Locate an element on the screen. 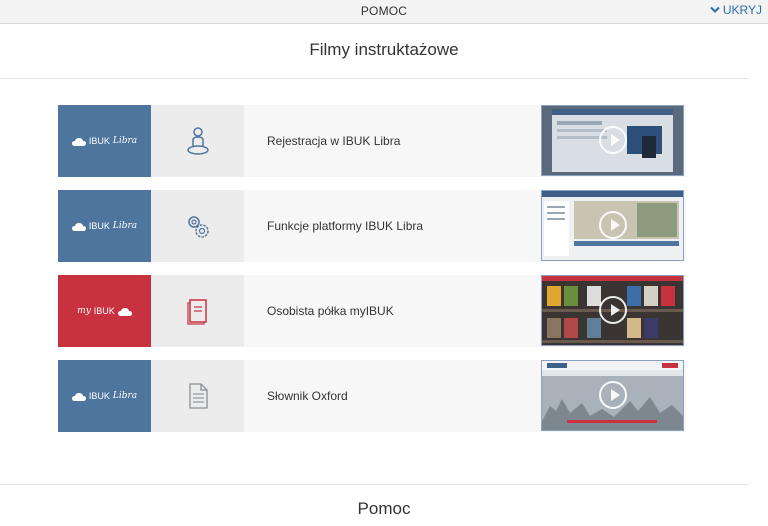 This screenshot has width=768, height=526. video-row-features: IBUK Libra Funkcje platformy IBUK Libra is located at coordinates (372, 226).